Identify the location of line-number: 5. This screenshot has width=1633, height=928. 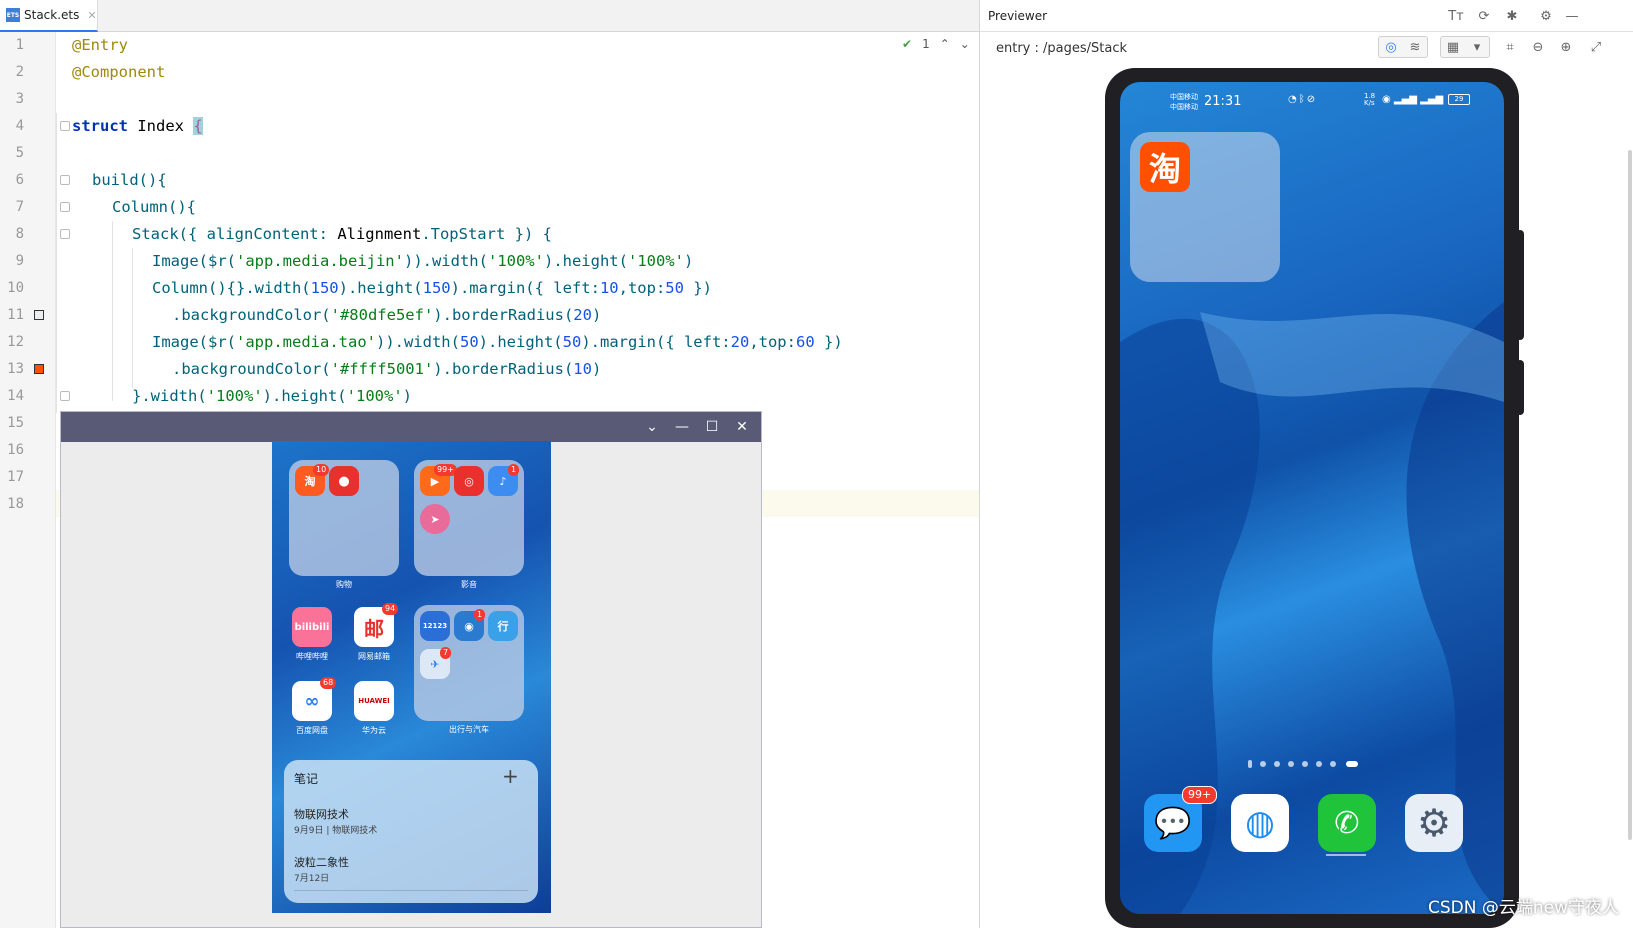
(19, 153).